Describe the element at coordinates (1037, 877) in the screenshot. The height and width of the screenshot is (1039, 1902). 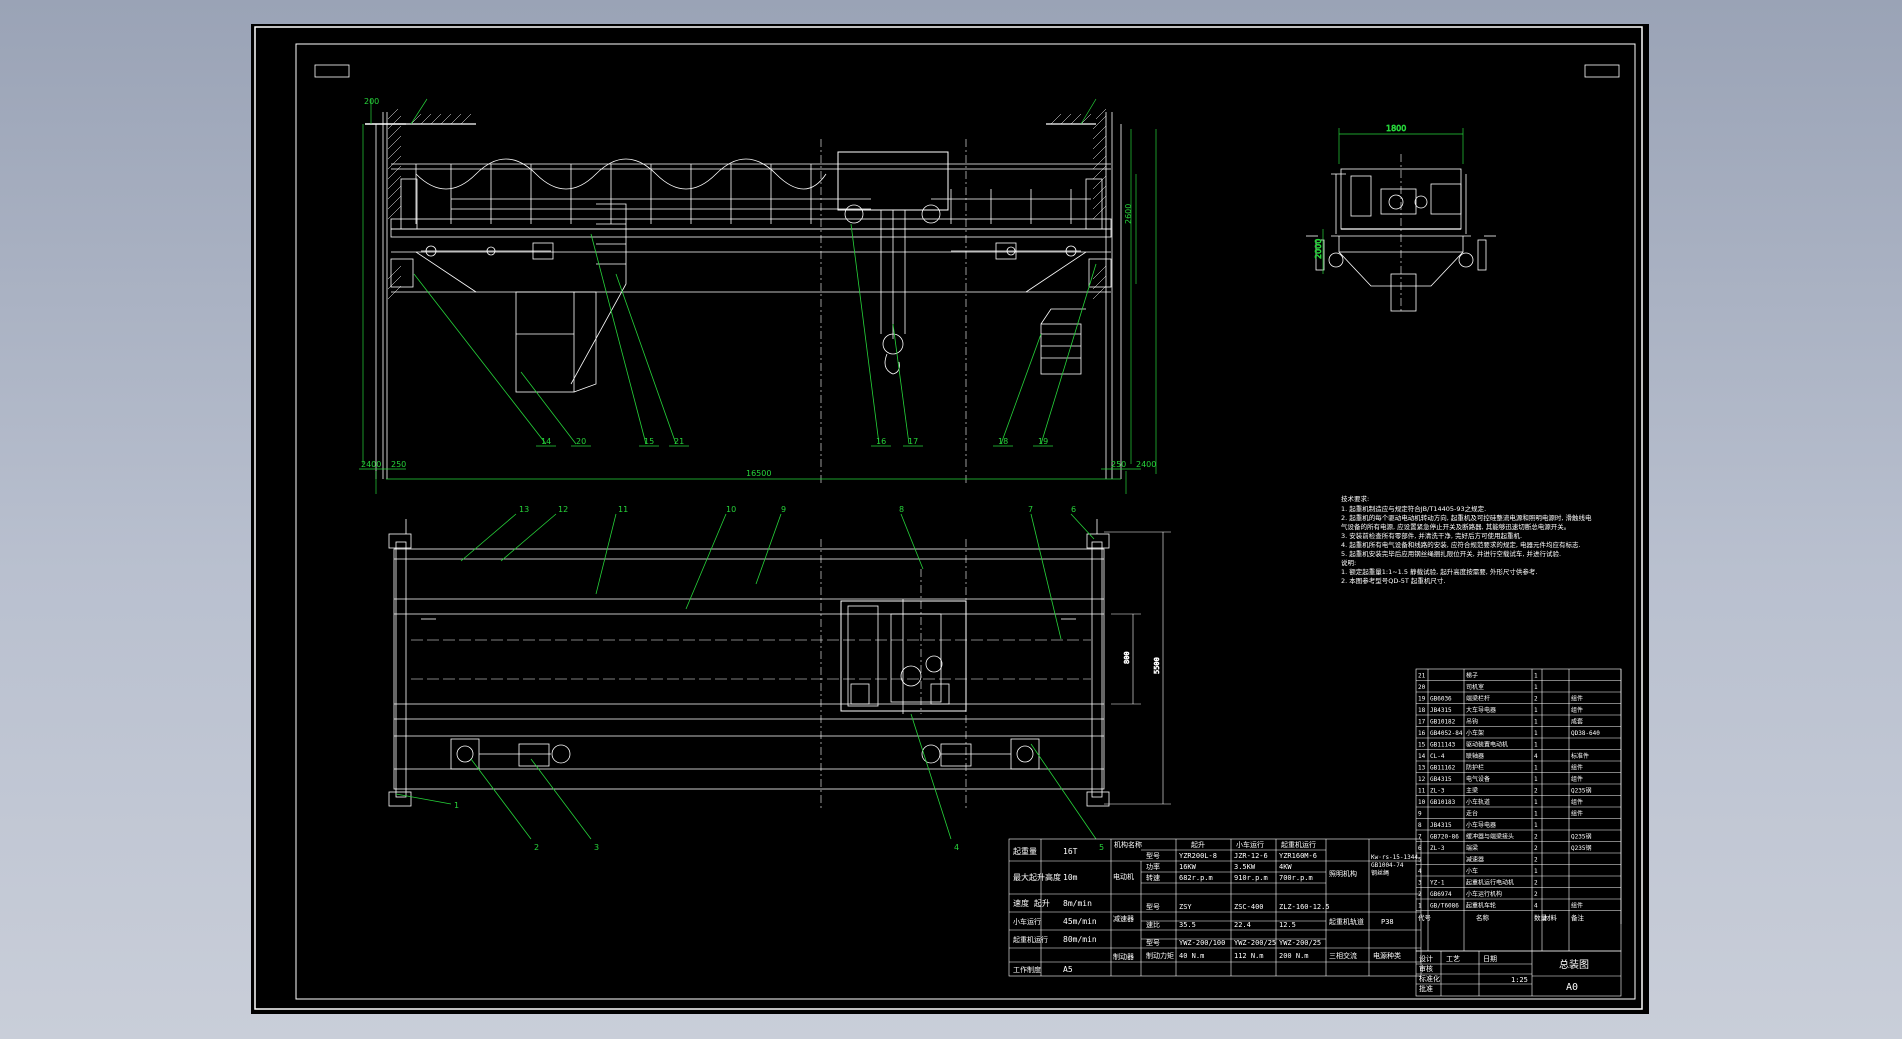
I see `spec-label: 最大起升高度` at that location.